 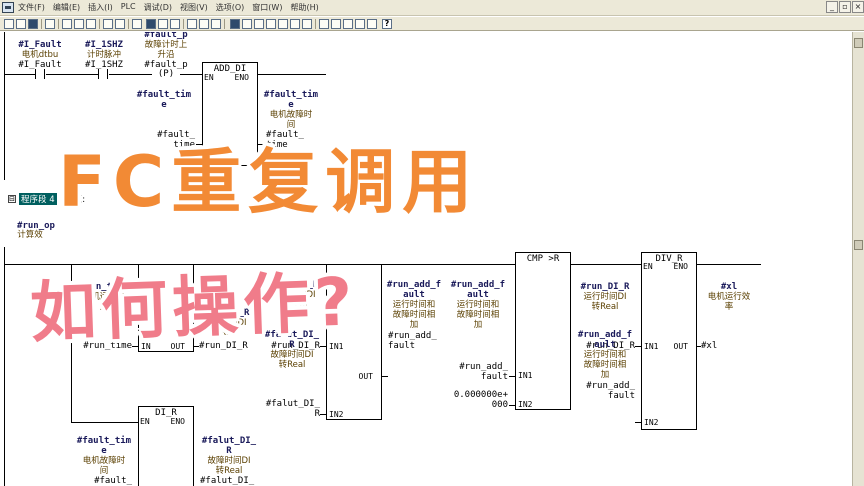 I want to click on close-button: ×, so click(x=858, y=7).